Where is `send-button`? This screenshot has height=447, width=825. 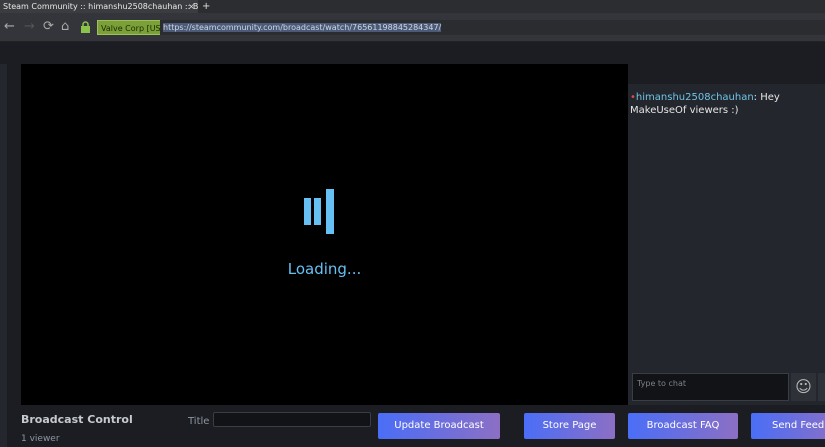 send-button is located at coordinates (821, 387).